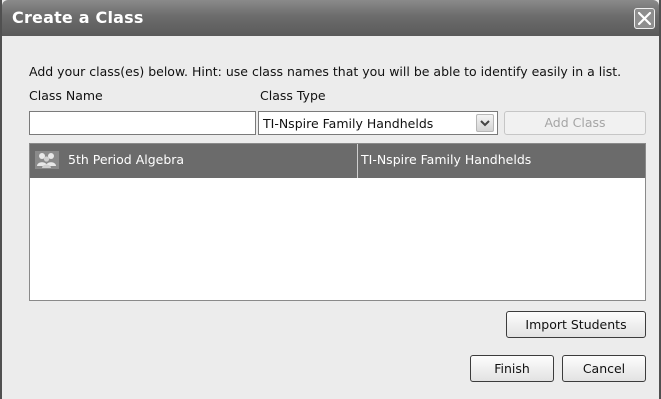 This screenshot has width=661, height=399. I want to click on class-type-select: TI-Nspire Family Handhelds, so click(378, 123).